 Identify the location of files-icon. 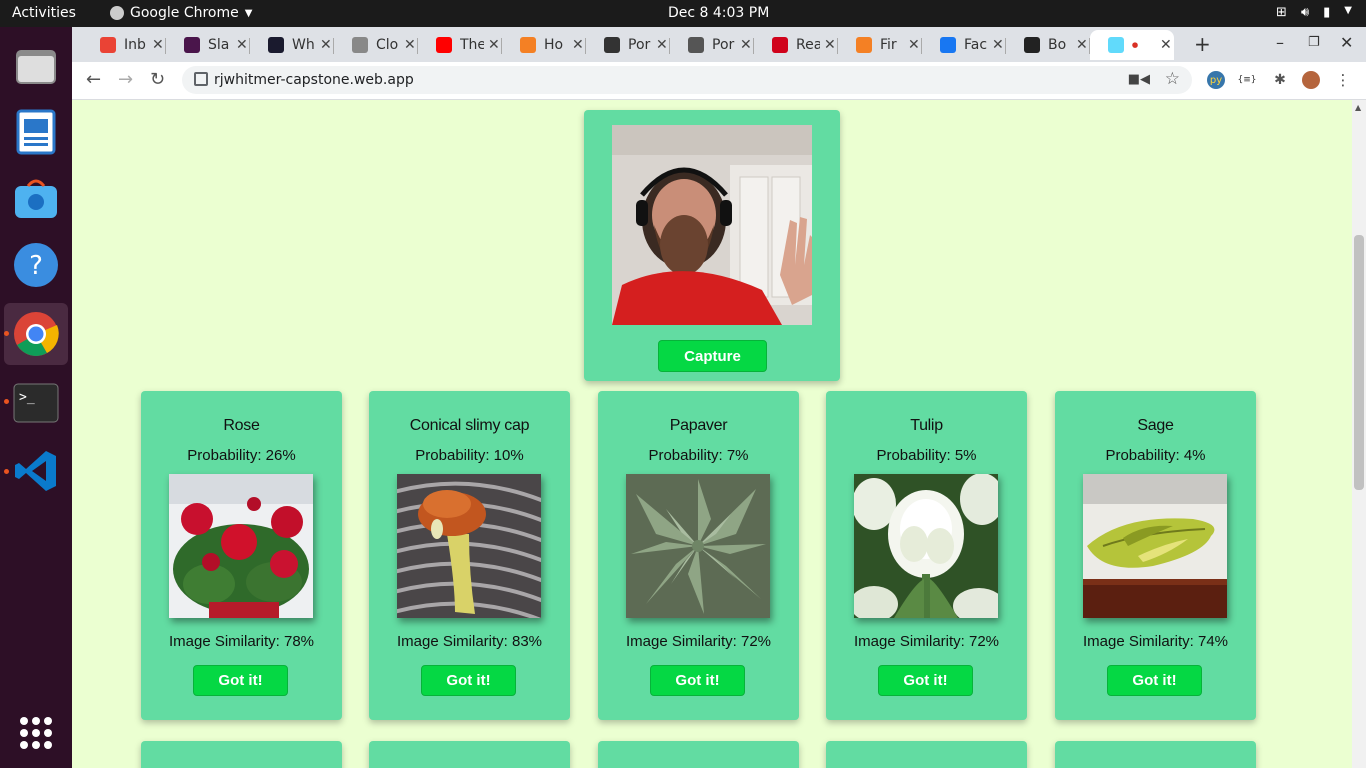
(36, 67).